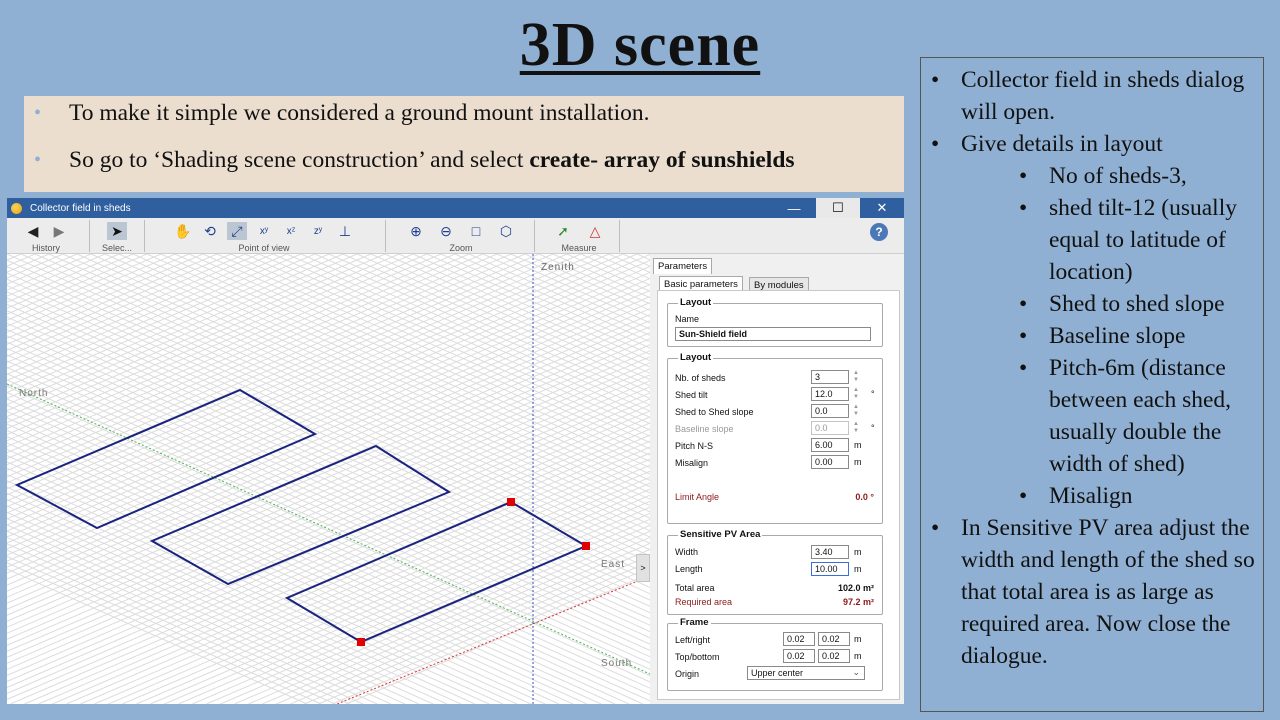 The height and width of the screenshot is (720, 1280). What do you see at coordinates (183, 231) in the screenshot?
I see `pan-hand-icon: ✋` at bounding box center [183, 231].